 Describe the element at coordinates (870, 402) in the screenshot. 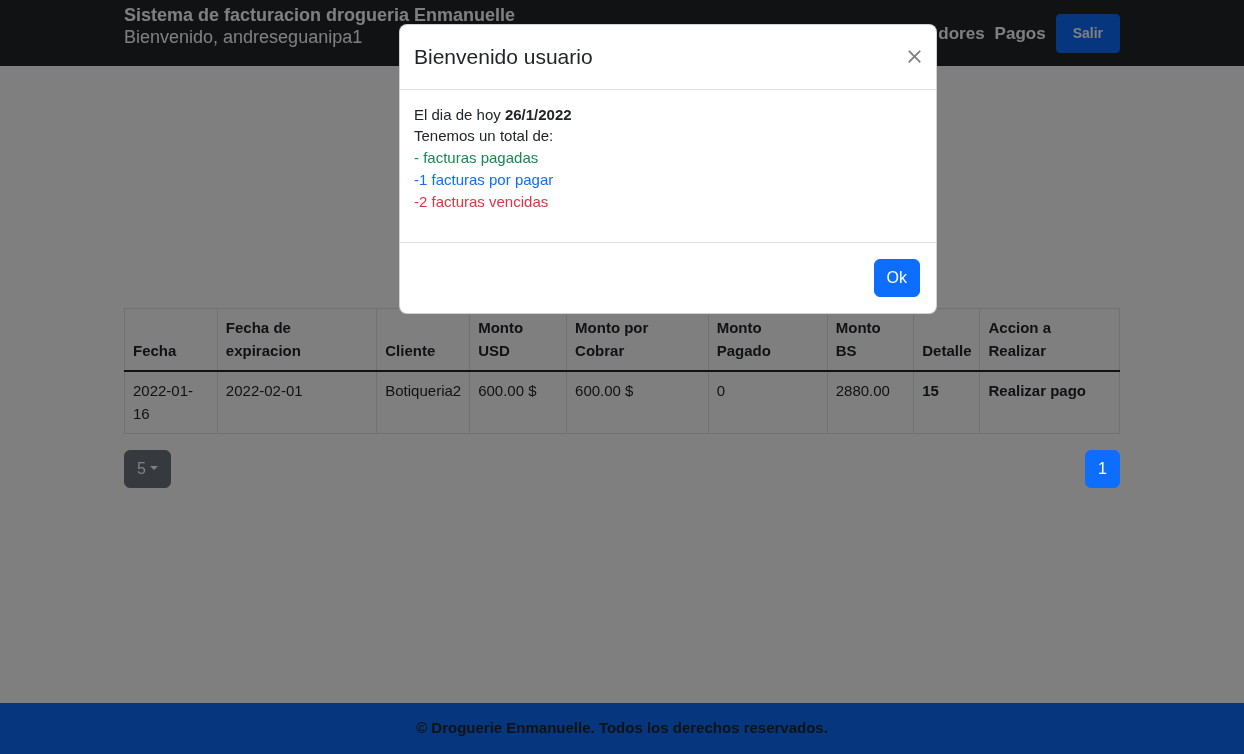

I see `table-cell: 2880.00` at that location.